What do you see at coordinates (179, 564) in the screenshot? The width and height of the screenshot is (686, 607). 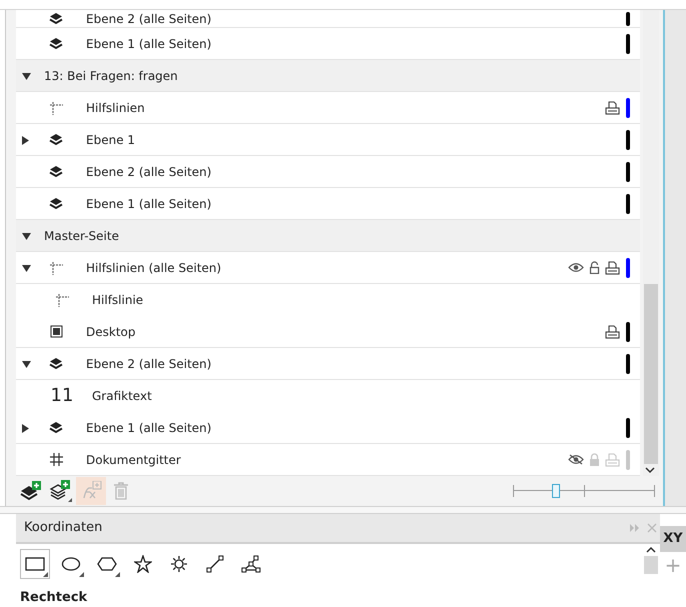 I see `cog-star-icon` at bounding box center [179, 564].